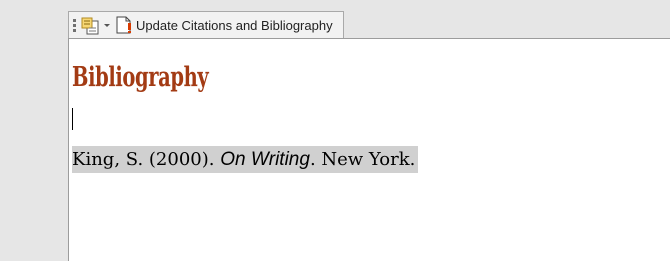 The image size is (670, 261). What do you see at coordinates (90, 26) in the screenshot?
I see `citation-source-icon` at bounding box center [90, 26].